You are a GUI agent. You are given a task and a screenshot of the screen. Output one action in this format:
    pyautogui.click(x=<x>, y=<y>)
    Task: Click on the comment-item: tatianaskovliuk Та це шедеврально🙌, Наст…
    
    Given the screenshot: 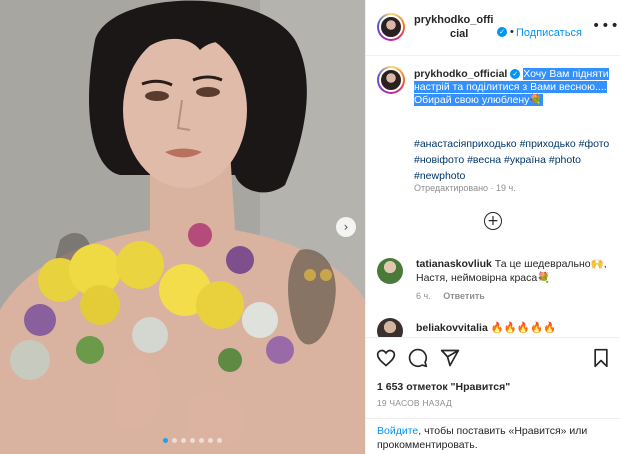 What is the action you would take?
    pyautogui.click(x=514, y=271)
    